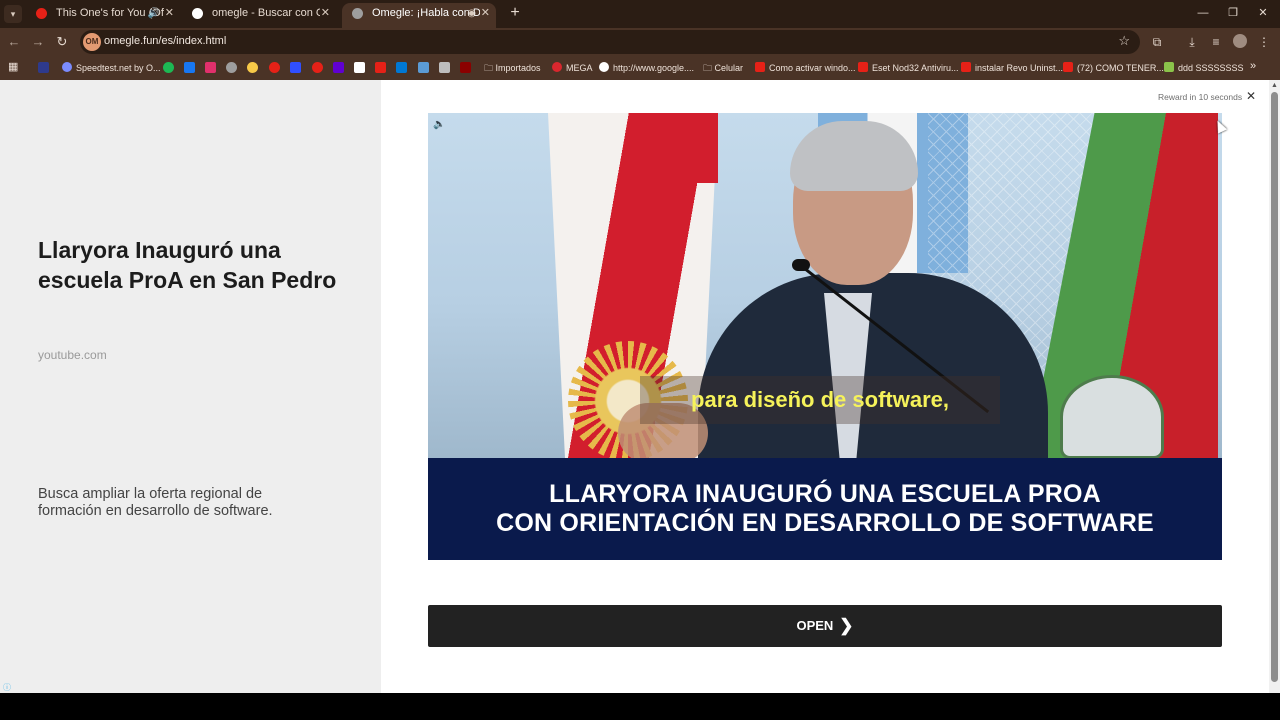 The height and width of the screenshot is (720, 1280). What do you see at coordinates (471, 13) in the screenshot?
I see `recording-icon: ◉` at bounding box center [471, 13].